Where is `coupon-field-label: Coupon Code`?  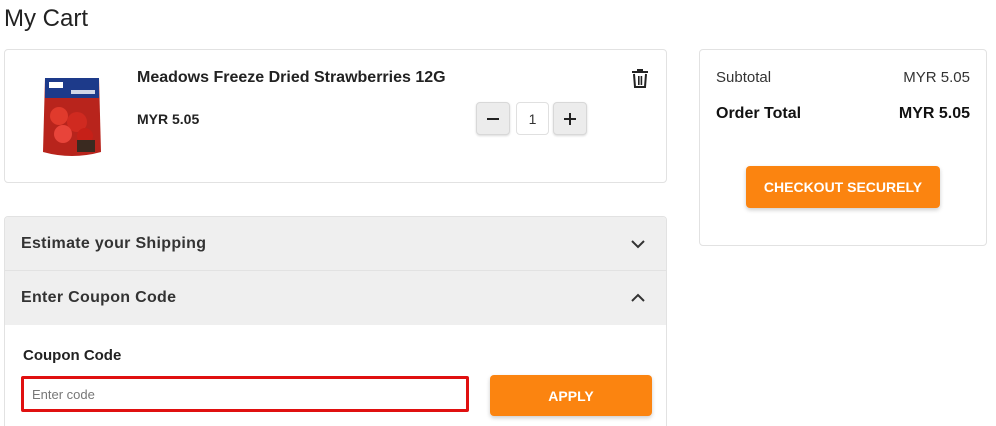
coupon-field-label: Coupon Code is located at coordinates (72, 355).